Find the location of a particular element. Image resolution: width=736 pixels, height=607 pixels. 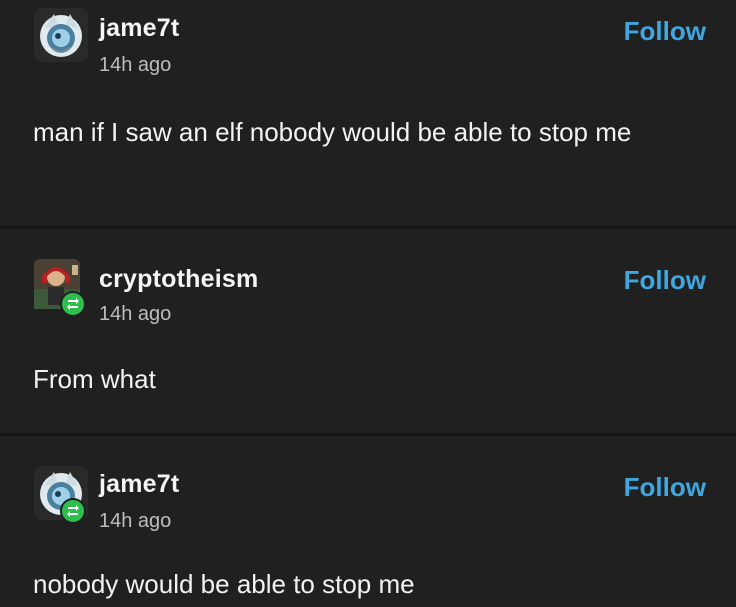

post-3-timestamp: 14h ago is located at coordinates (135, 521).